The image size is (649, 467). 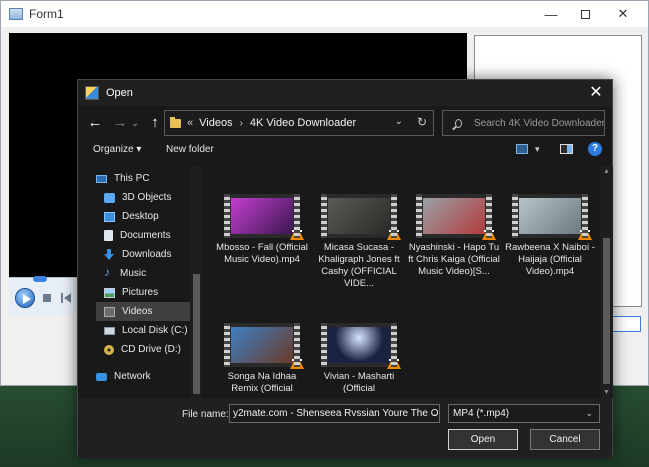 What do you see at coordinates (109, 311) in the screenshot?
I see `videos-icon` at bounding box center [109, 311].